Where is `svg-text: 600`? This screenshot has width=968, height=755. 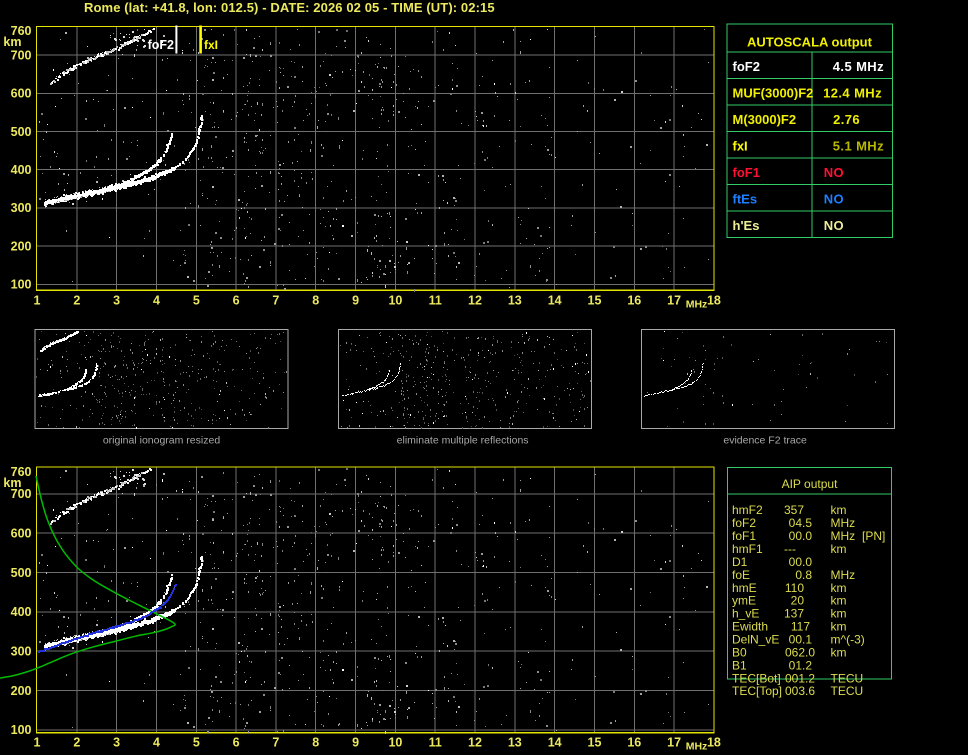 svg-text: 600 is located at coordinates (21, 94).